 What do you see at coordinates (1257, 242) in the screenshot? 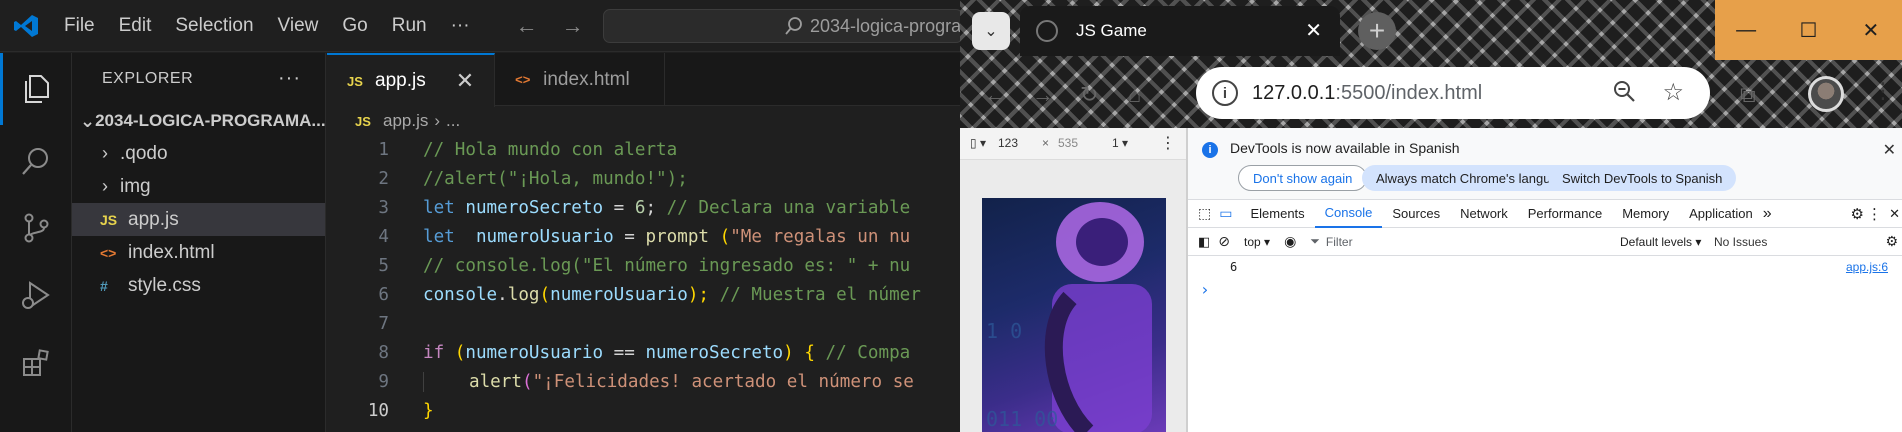
I see `context-select: top ▾` at bounding box center [1257, 242].